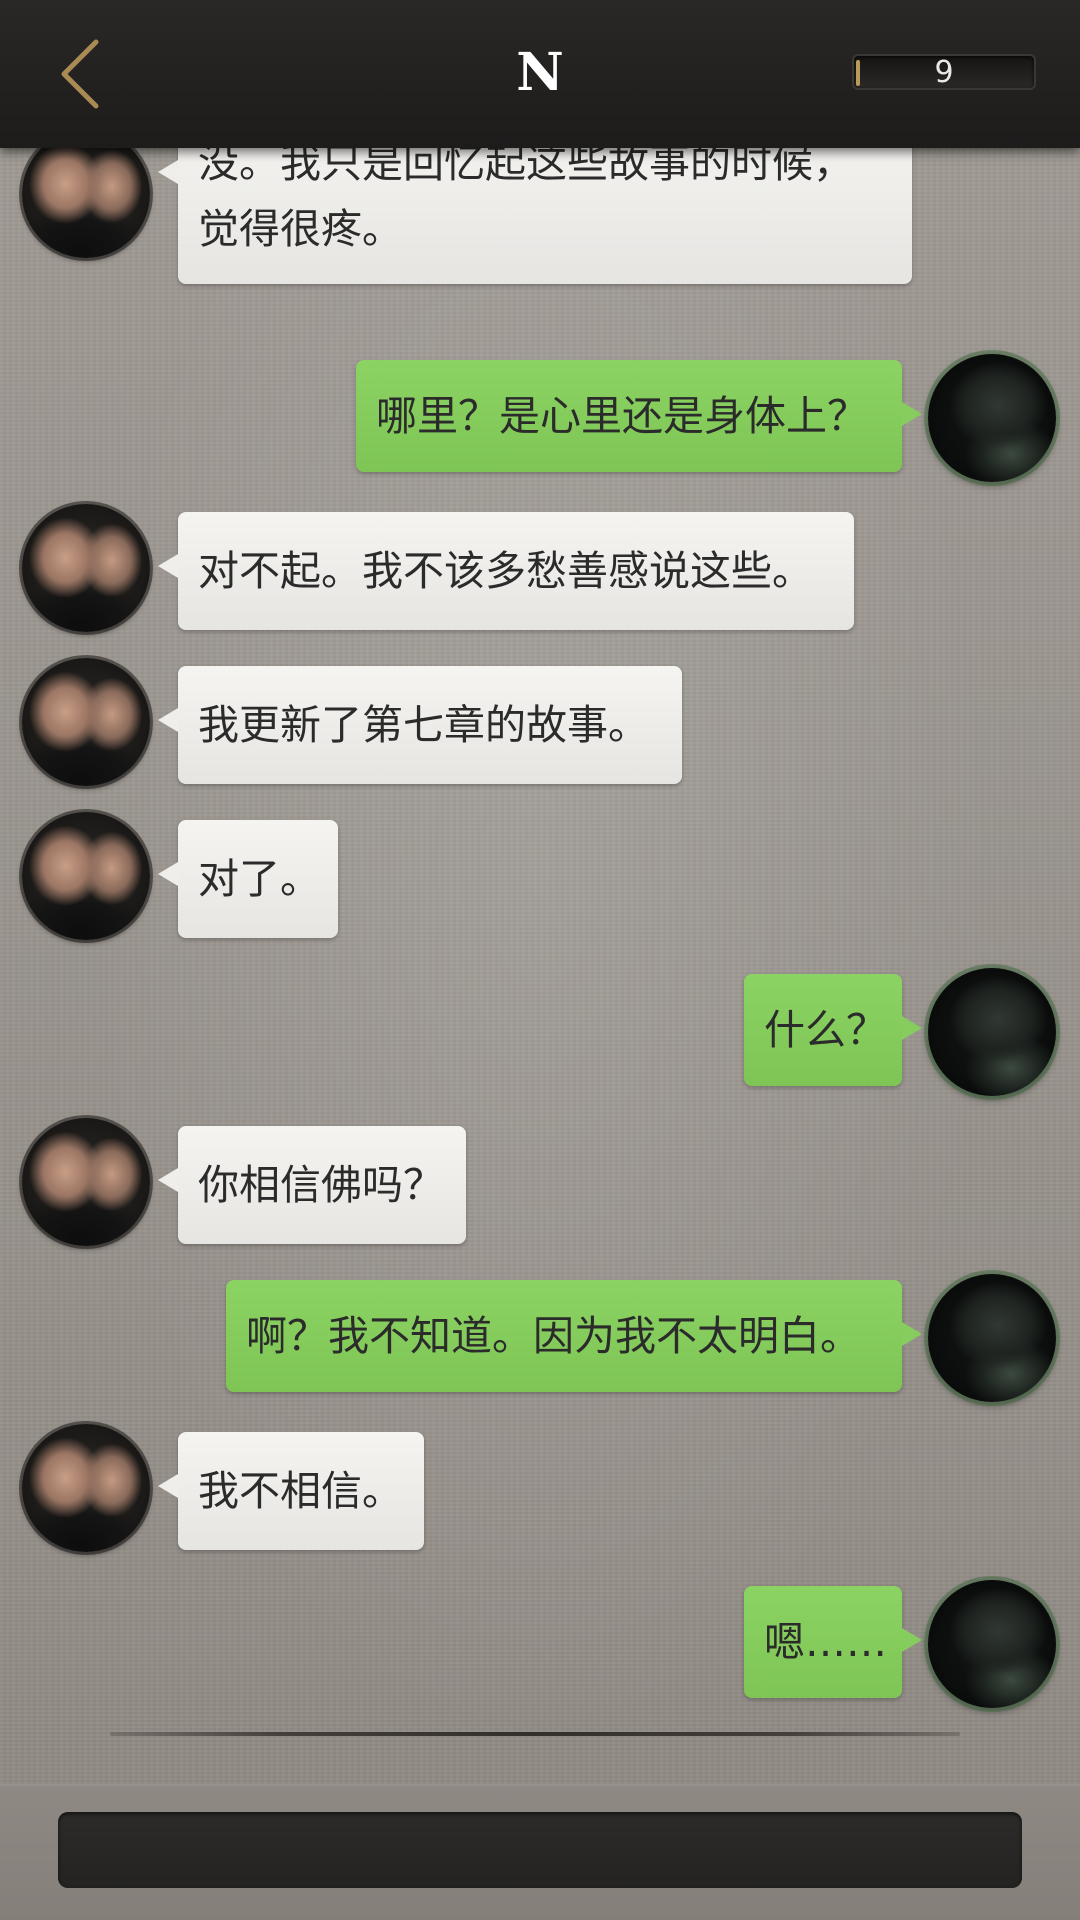 The image size is (1080, 1920). I want to click on message-input, so click(540, 1850).